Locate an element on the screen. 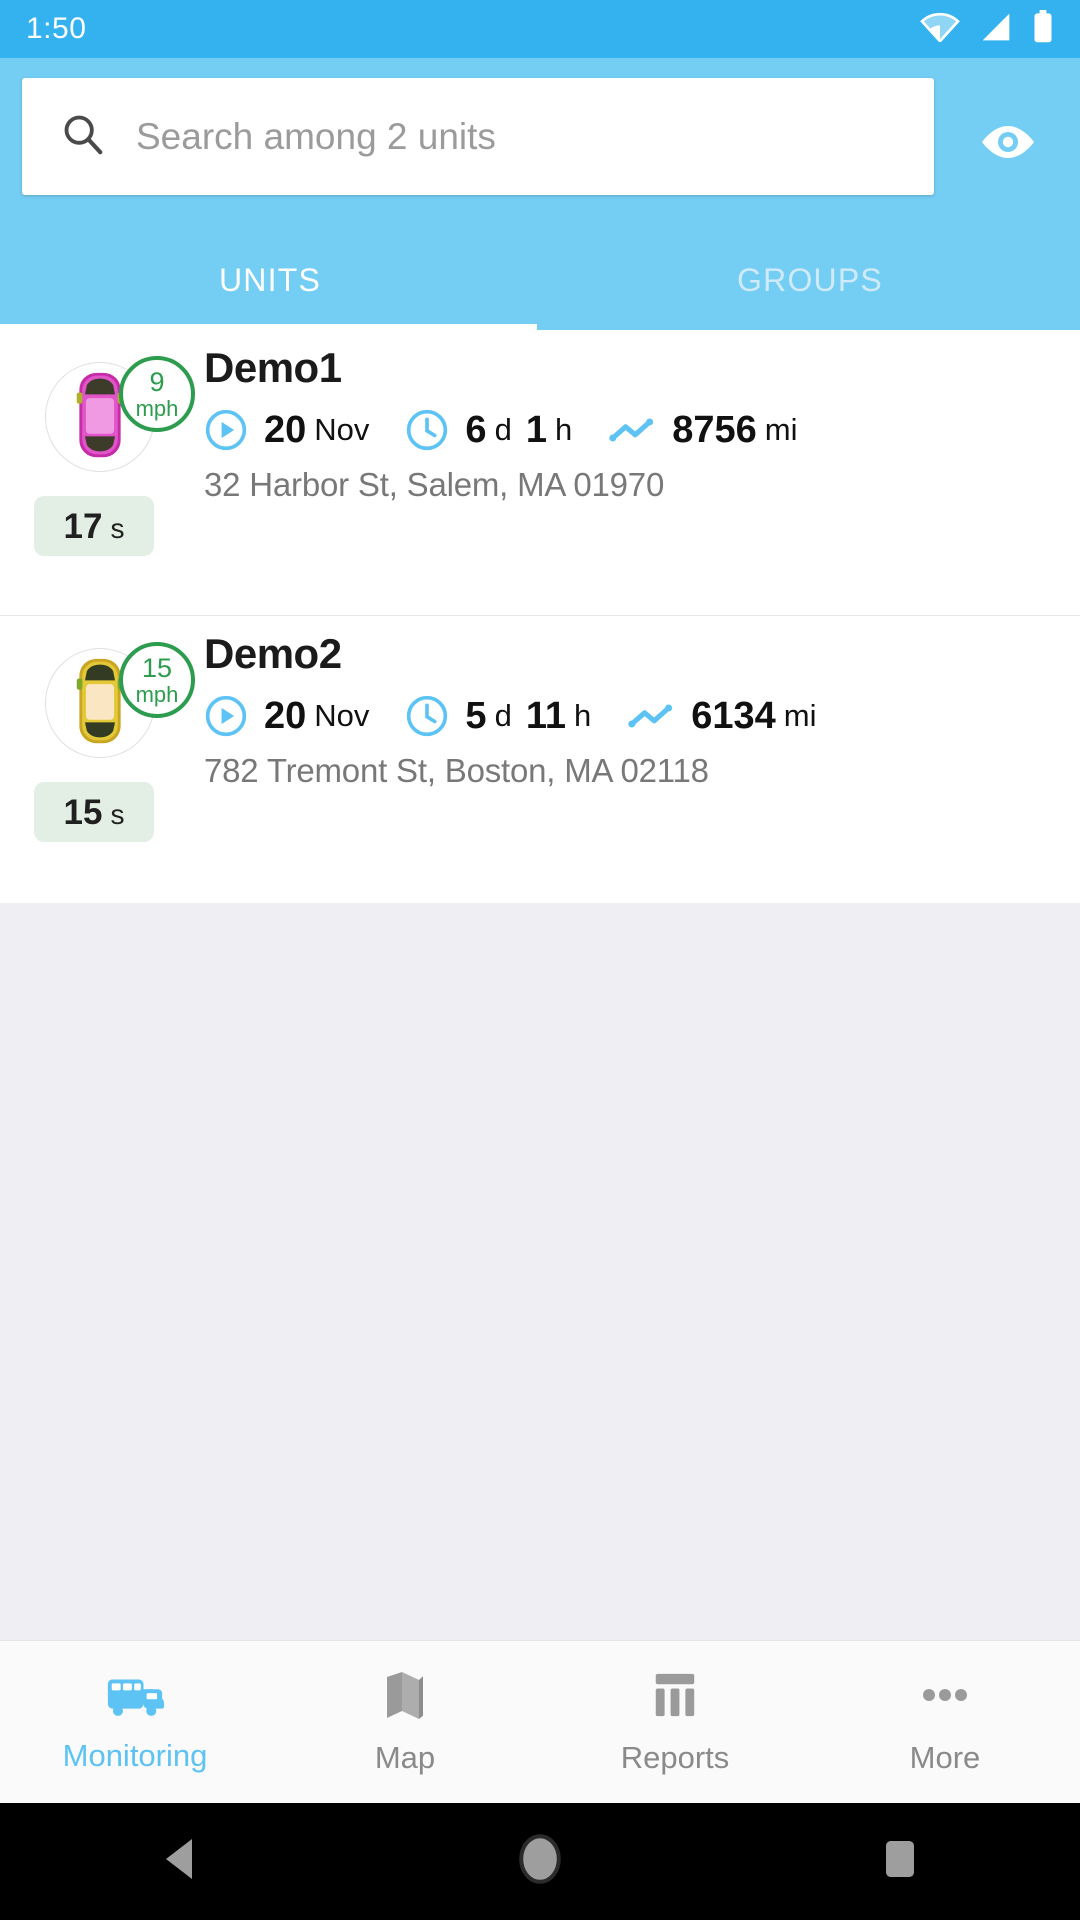 This screenshot has width=1080, height=1920. nav-item-monitoring-label: Monitoring is located at coordinates (135, 1755).